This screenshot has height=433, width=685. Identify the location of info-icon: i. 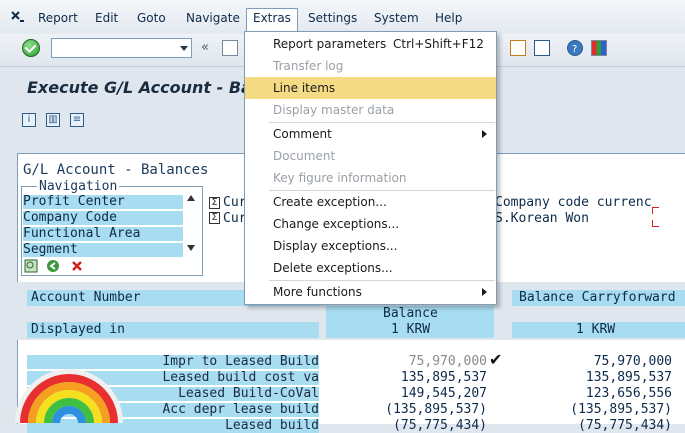
(29, 120).